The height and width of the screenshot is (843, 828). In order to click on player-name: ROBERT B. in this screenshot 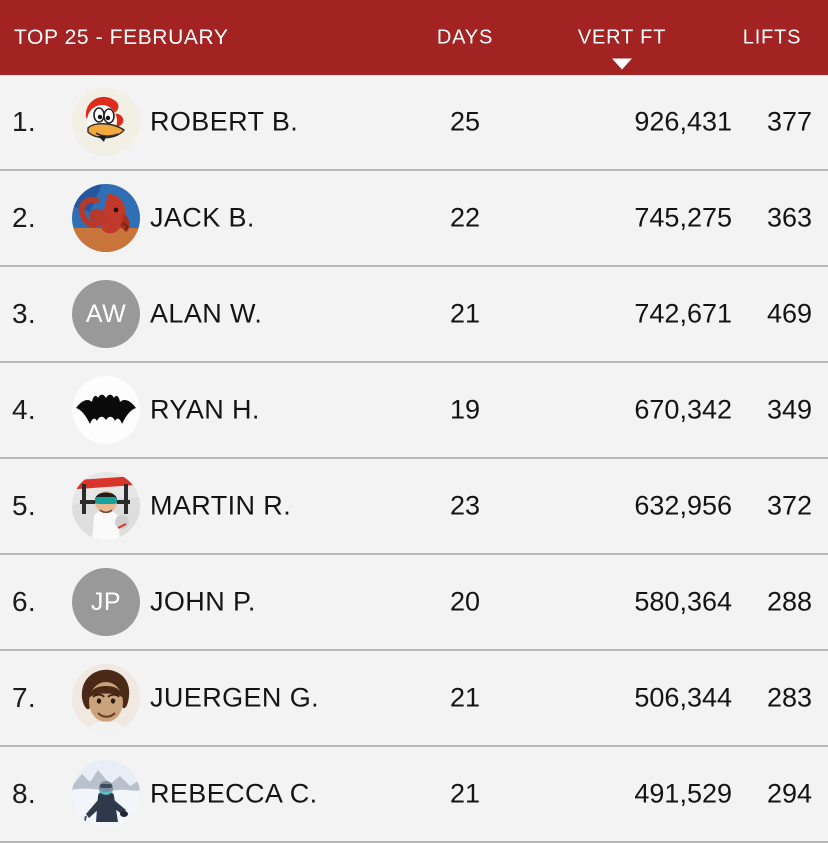, I will do `click(224, 121)`.